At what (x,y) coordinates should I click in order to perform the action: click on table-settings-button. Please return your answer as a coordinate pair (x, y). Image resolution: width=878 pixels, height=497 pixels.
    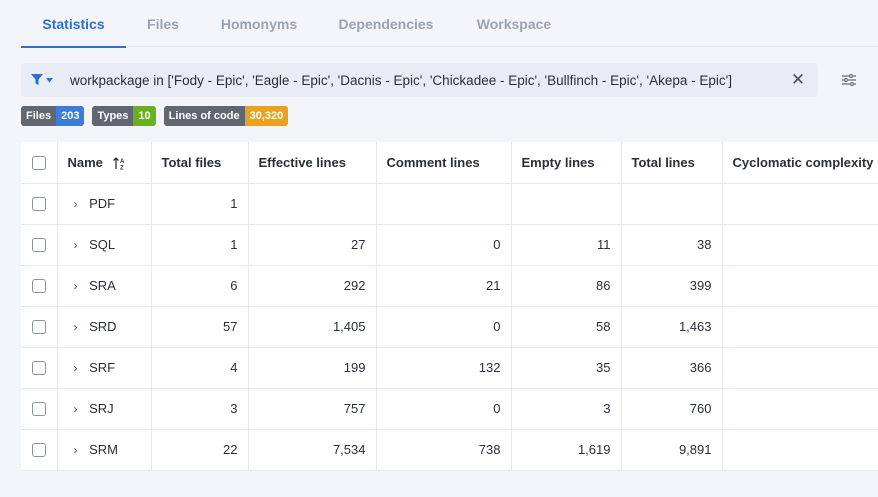
    Looking at the image, I should click on (849, 80).